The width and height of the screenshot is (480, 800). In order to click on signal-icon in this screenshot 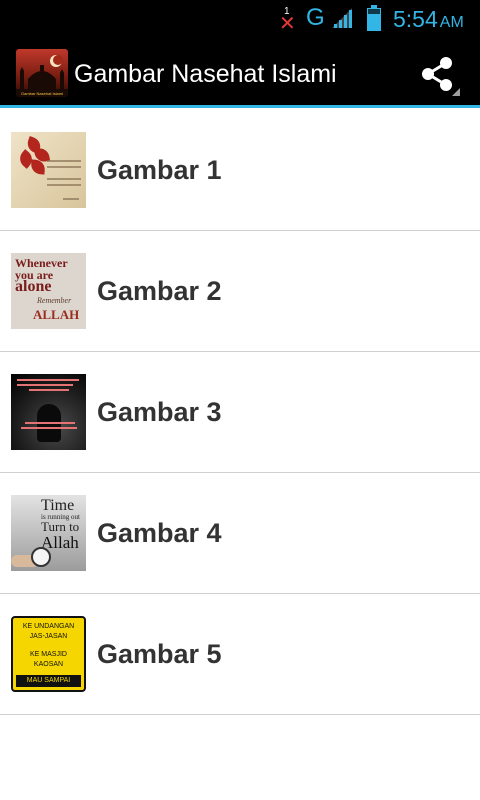, I will do `click(342, 18)`.